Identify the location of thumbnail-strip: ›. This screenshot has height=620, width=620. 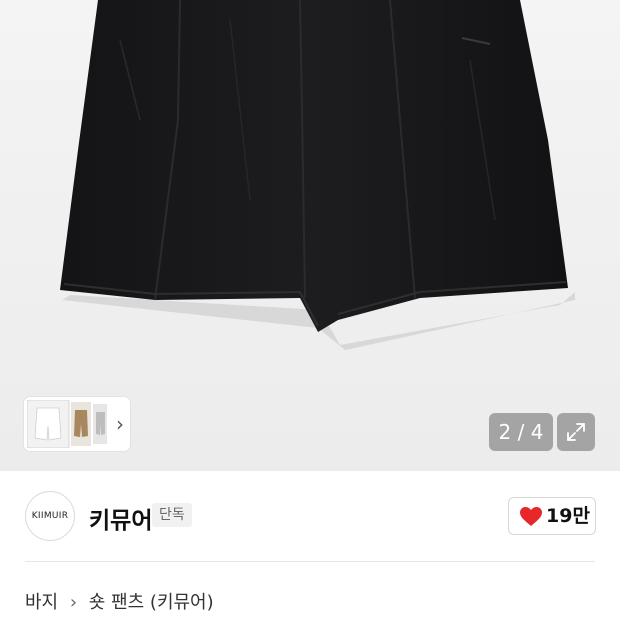
(77, 424).